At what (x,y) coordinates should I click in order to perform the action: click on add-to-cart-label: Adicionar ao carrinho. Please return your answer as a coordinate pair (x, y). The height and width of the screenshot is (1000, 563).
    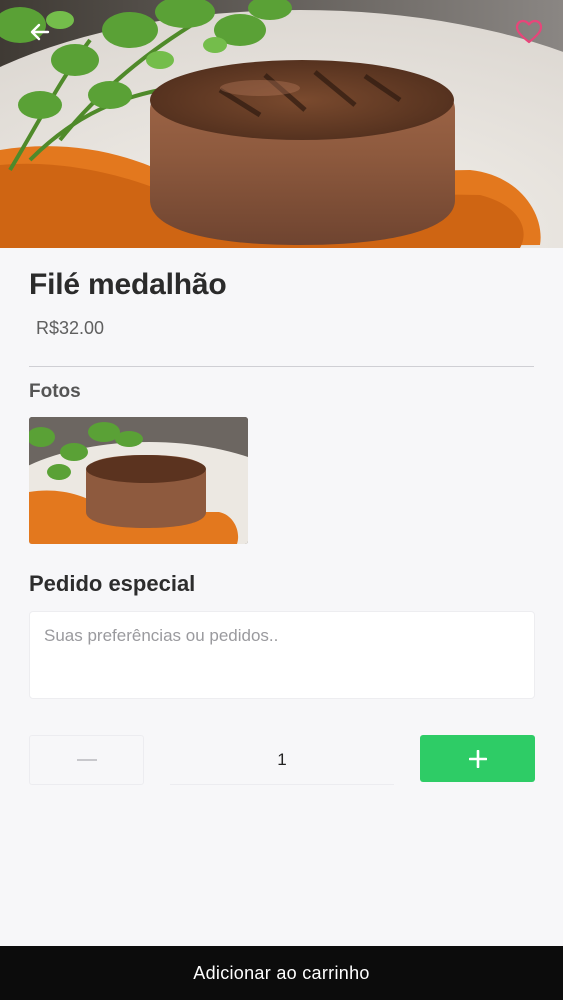
    Looking at the image, I should click on (281, 972).